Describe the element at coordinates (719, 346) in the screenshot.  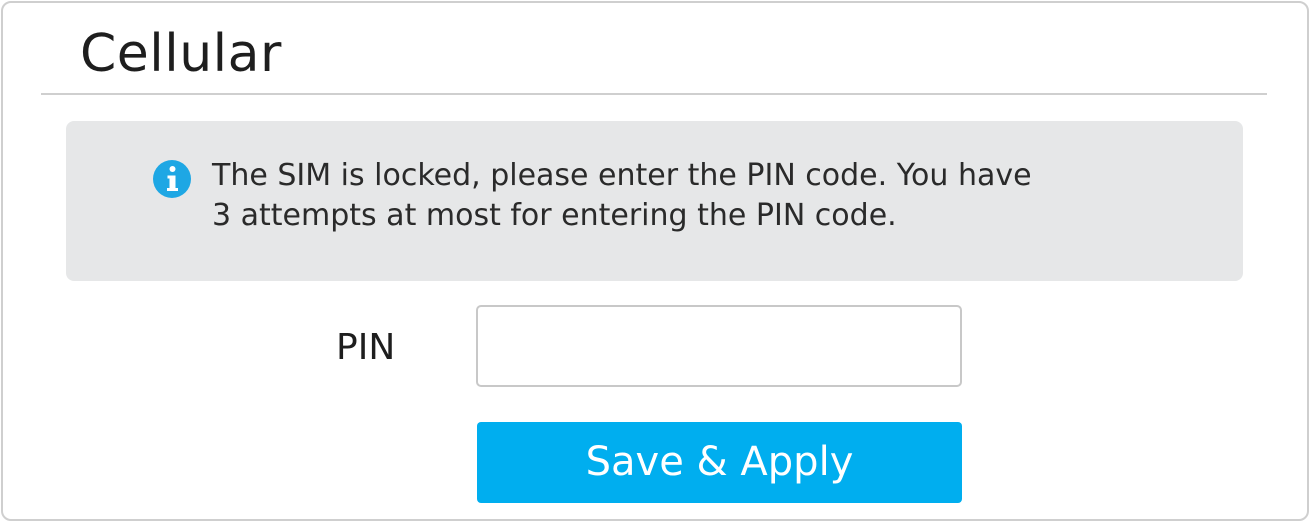
I see `pin-input` at that location.